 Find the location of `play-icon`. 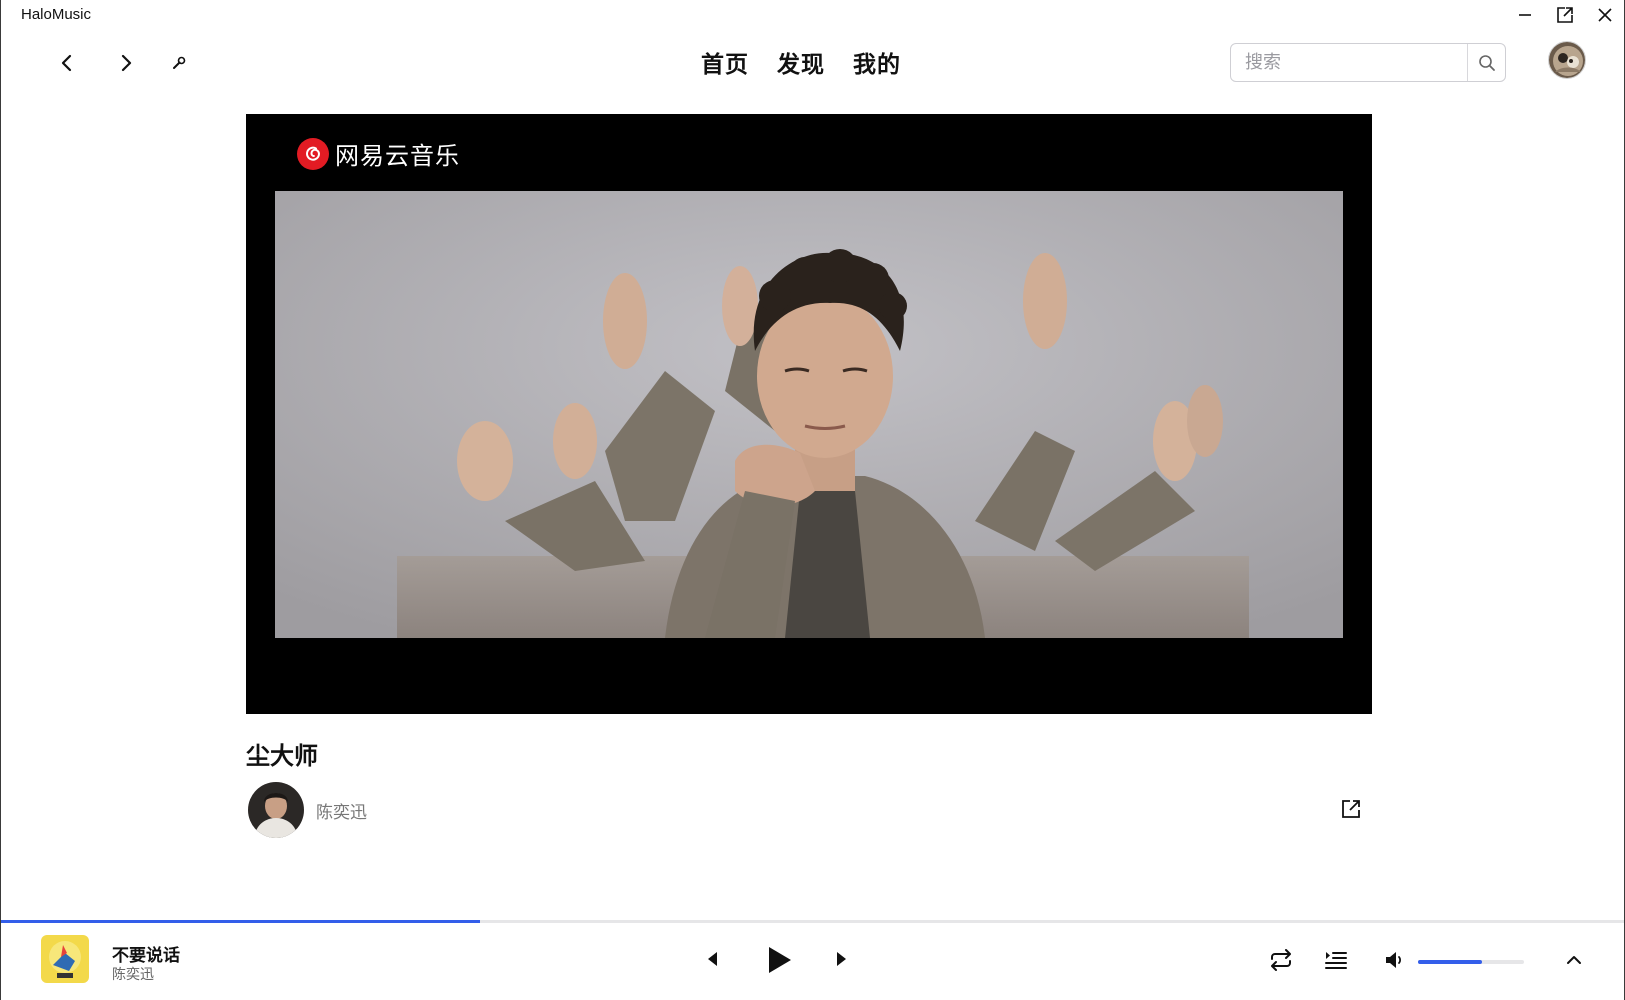

play-icon is located at coordinates (780, 960).